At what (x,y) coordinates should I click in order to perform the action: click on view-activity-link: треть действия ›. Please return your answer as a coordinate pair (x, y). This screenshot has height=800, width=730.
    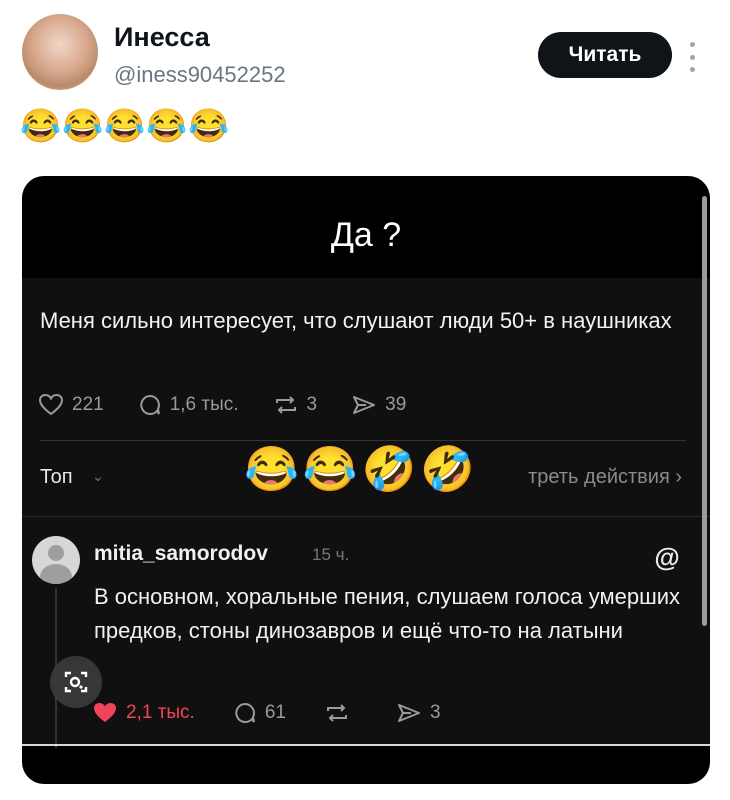
    Looking at the image, I should click on (605, 477).